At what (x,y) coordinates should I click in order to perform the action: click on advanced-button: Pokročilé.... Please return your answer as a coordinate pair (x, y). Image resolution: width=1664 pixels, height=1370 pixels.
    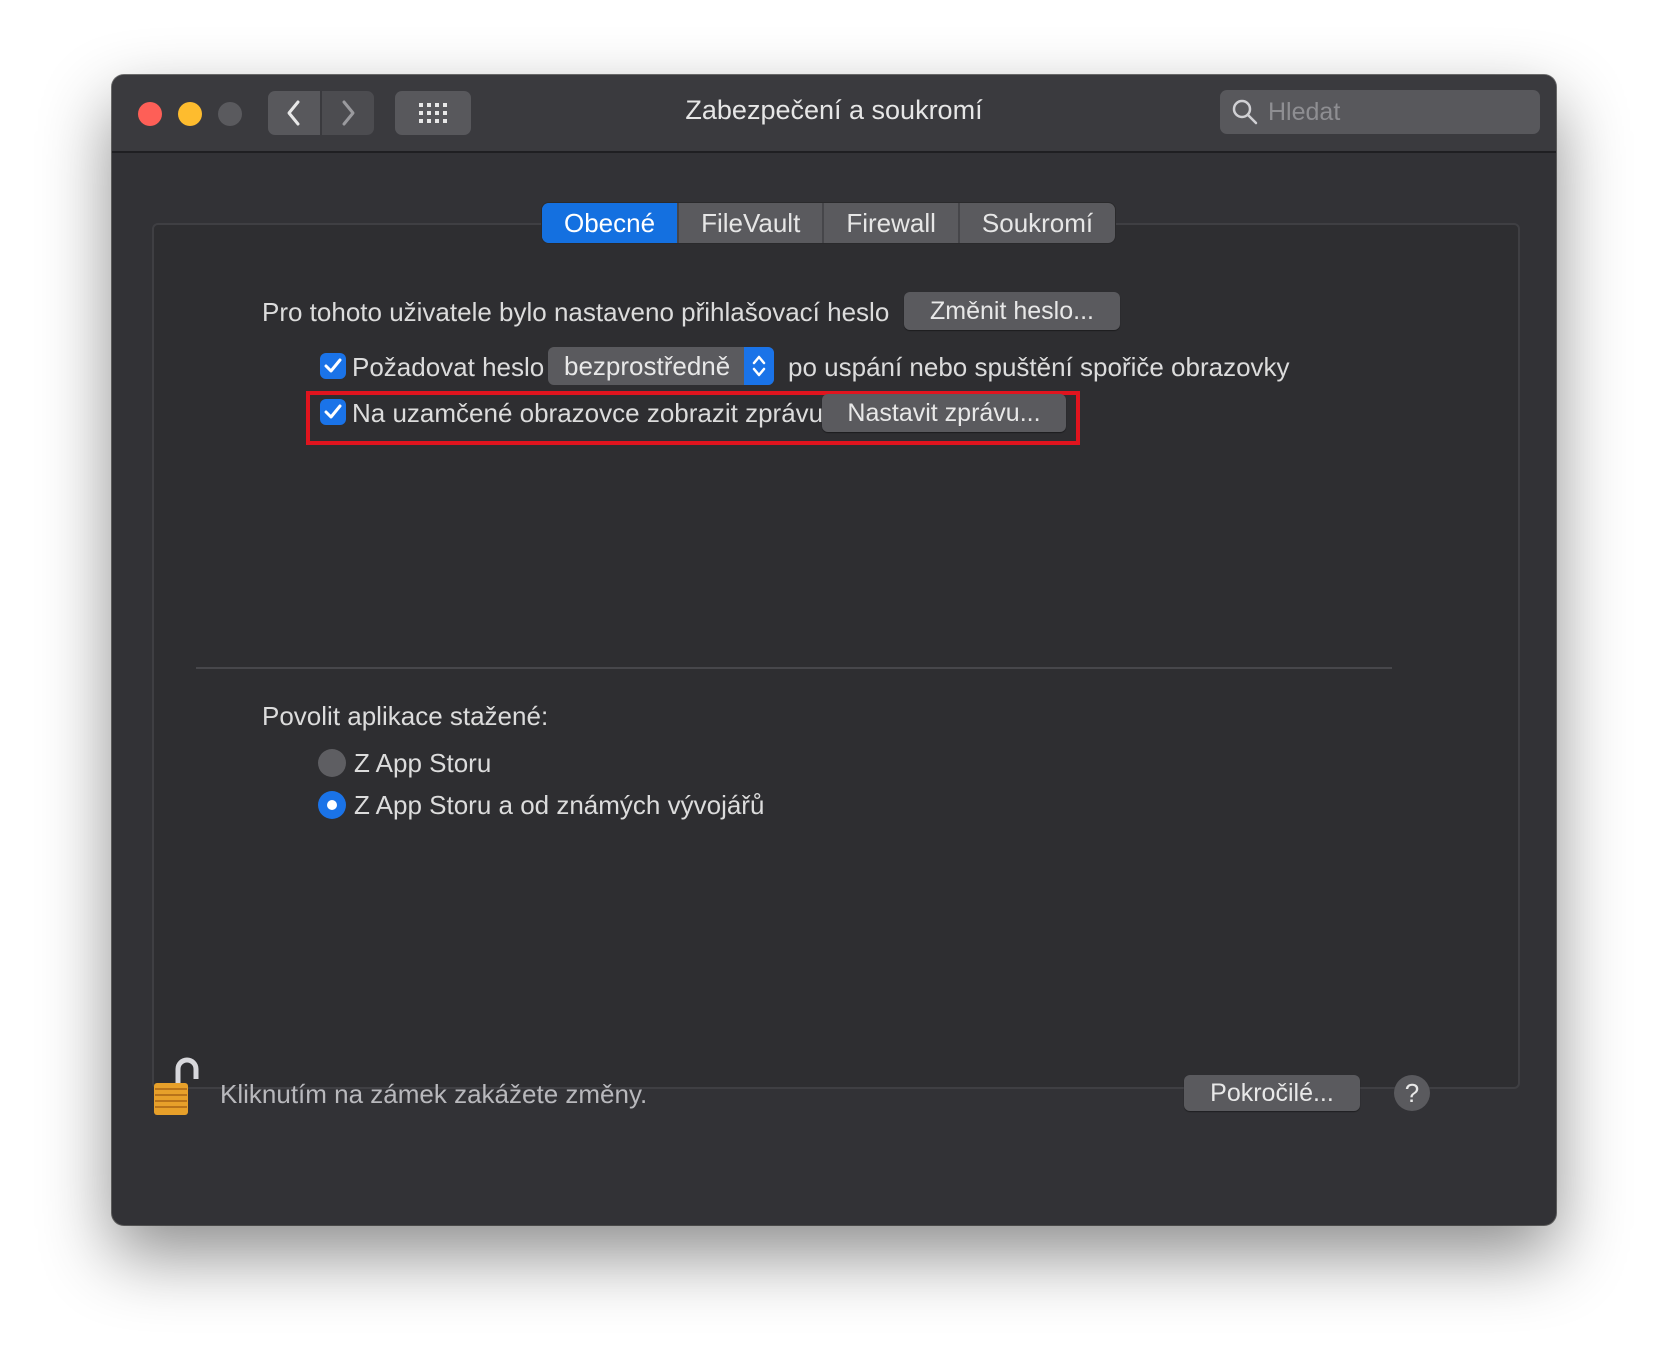
    Looking at the image, I should click on (1272, 1093).